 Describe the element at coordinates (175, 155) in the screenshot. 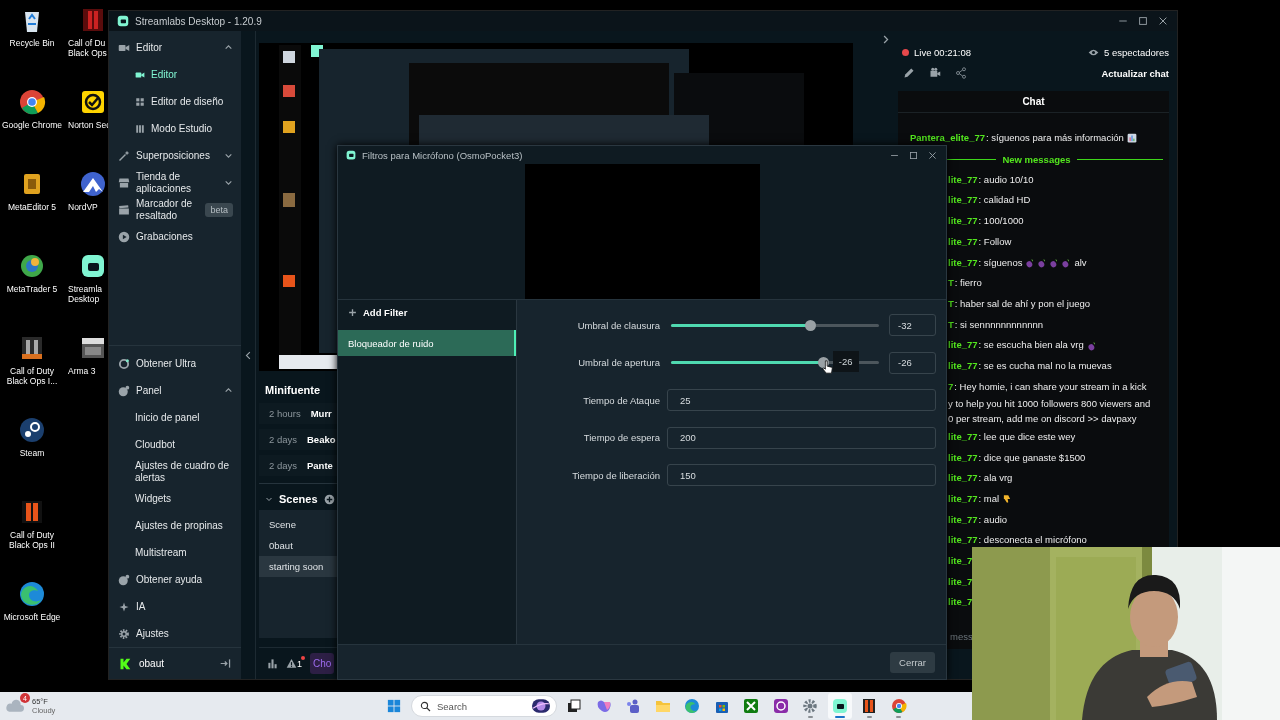

I see `sidebar-item: Superposiciones` at that location.